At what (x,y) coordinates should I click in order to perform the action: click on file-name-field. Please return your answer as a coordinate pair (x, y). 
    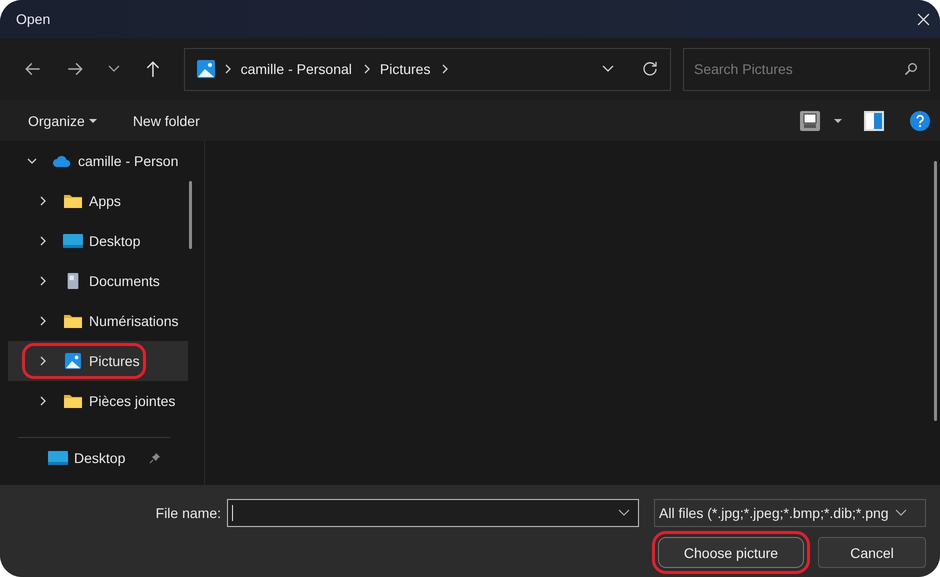
    Looking at the image, I should click on (433, 513).